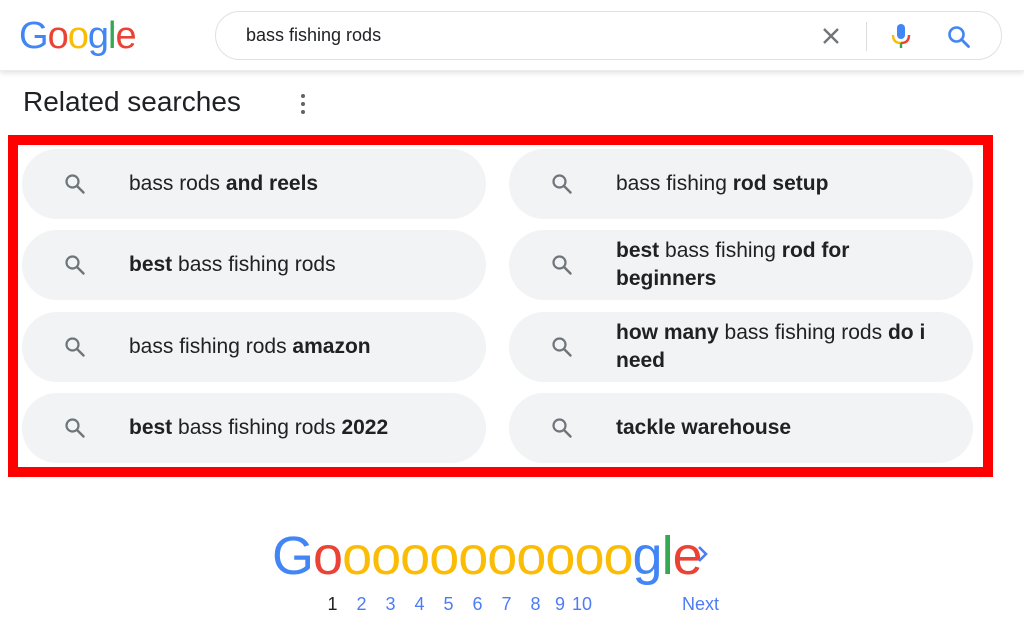  Describe the element at coordinates (582, 604) in the screenshot. I see `page-link: 10` at that location.